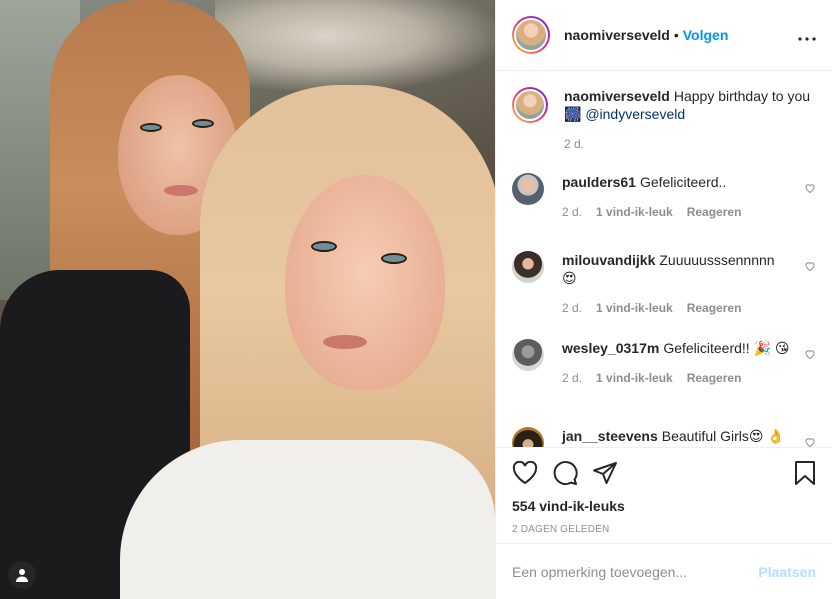 The height and width of the screenshot is (599, 832). Describe the element at coordinates (683, 182) in the screenshot. I see `comment-text: Gefeliciteerd..` at that location.